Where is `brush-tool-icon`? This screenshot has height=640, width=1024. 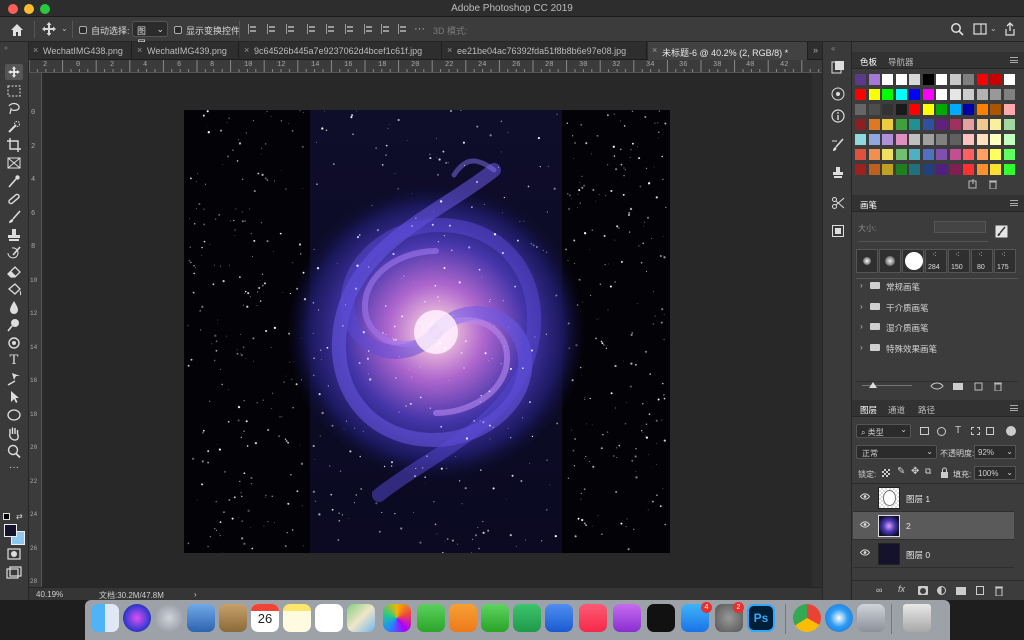 brush-tool-icon is located at coordinates (14, 217).